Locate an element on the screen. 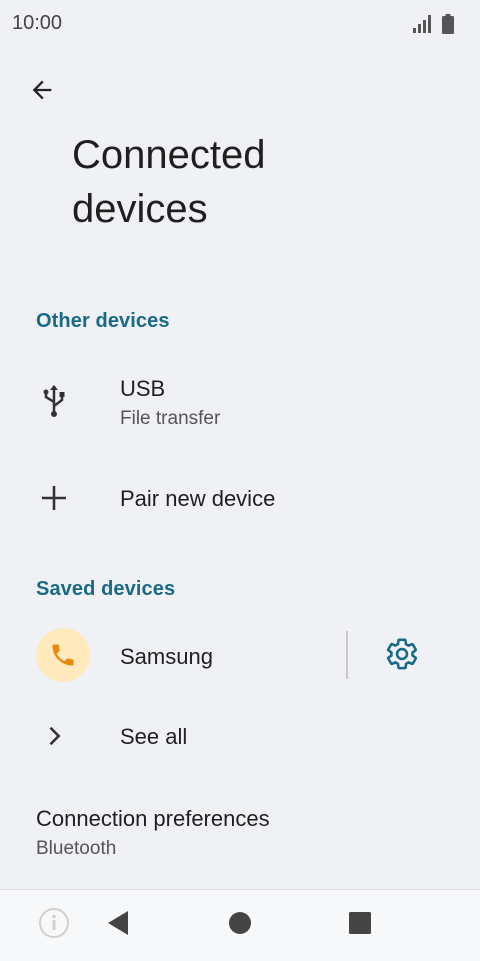 Image resolution: width=480 pixels, height=961 pixels. navigation-bar is located at coordinates (240, 925).